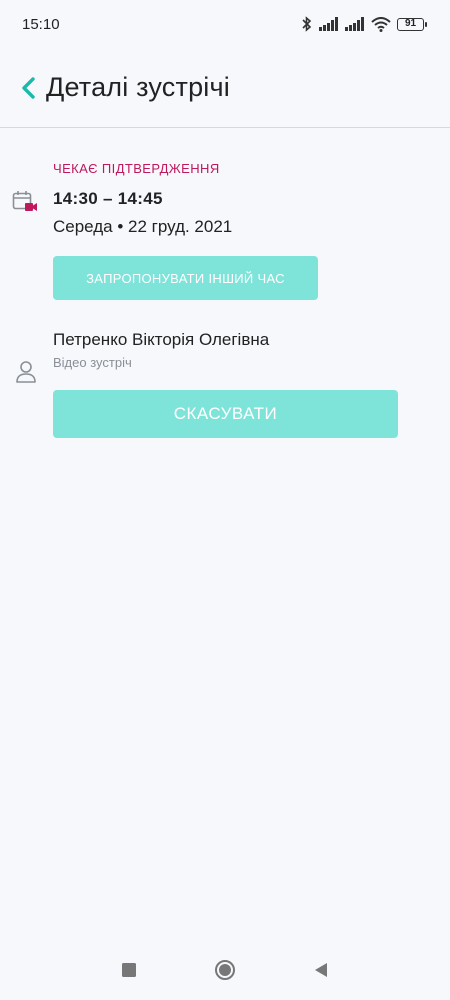  I want to click on appointment-status: Чекає підтвердження, so click(136, 168).